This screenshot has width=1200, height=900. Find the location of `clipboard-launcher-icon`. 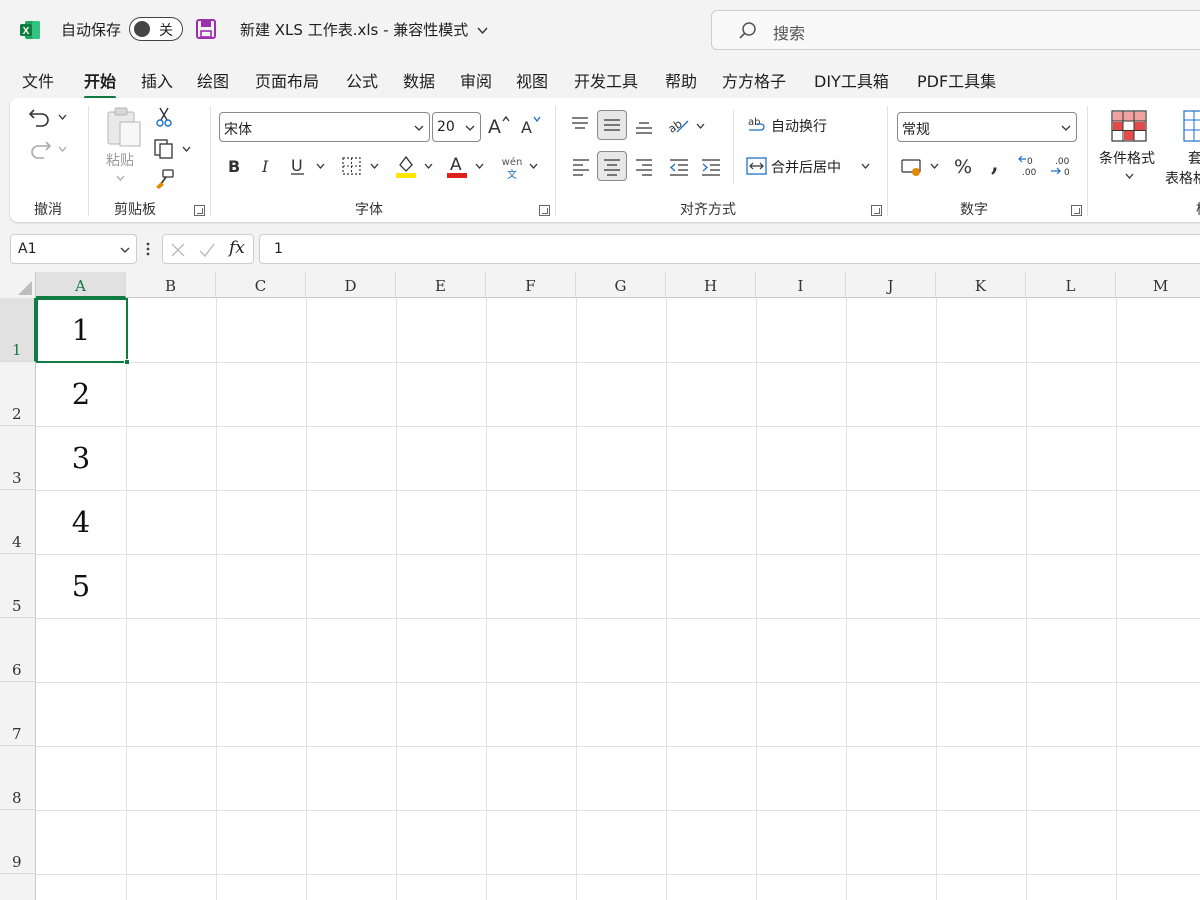

clipboard-launcher-icon is located at coordinates (199, 210).